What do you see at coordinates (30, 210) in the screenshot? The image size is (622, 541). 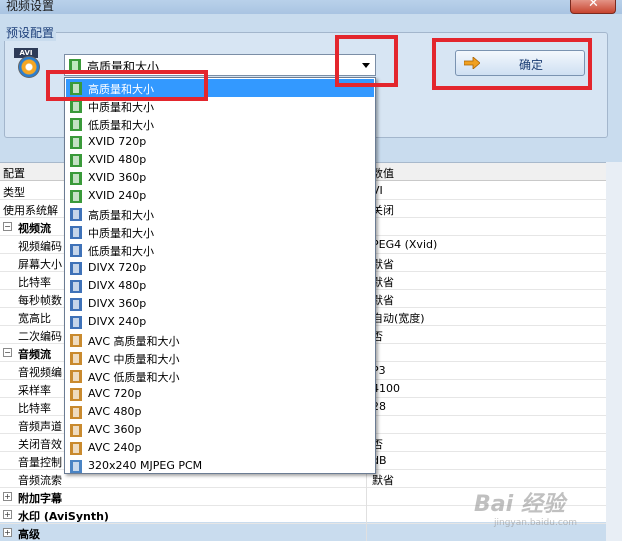 I see `grid-row-name: 使用系统解` at bounding box center [30, 210].